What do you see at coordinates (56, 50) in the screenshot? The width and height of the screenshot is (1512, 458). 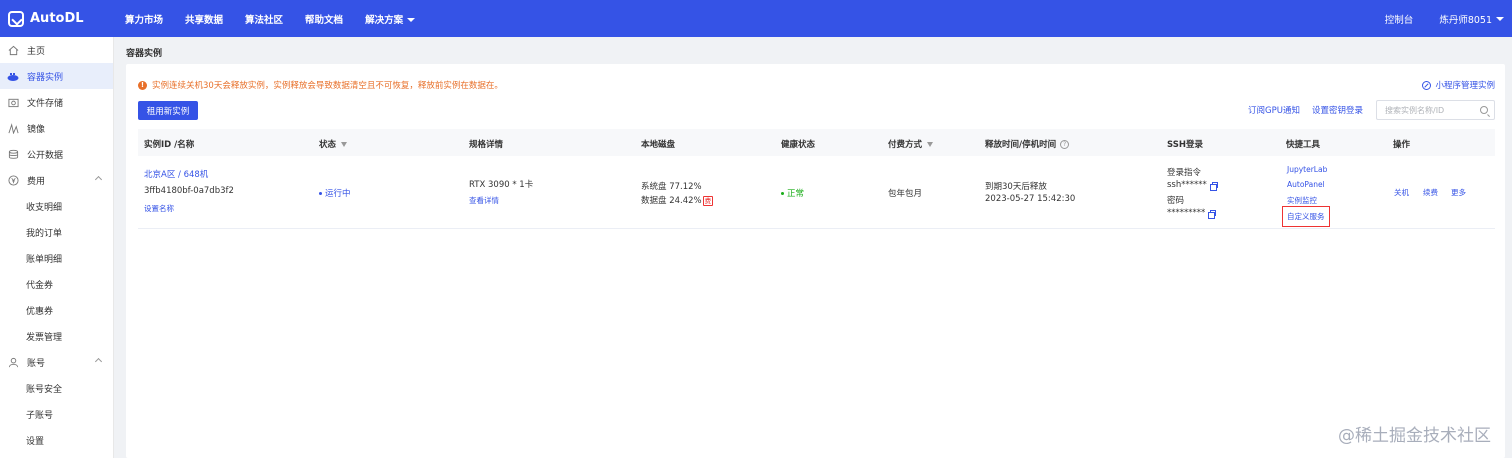 I see `sidebar-item-home: 主页` at bounding box center [56, 50].